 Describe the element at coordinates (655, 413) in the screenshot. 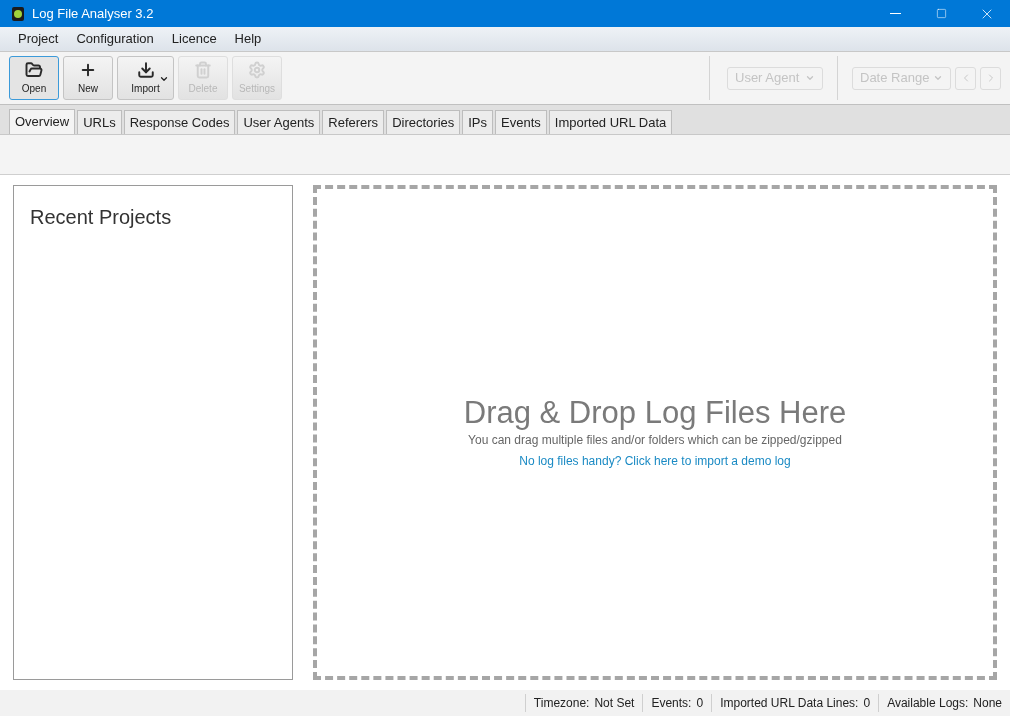

I see `drop-zone-title: Drag & Drop Log Files Here` at that location.